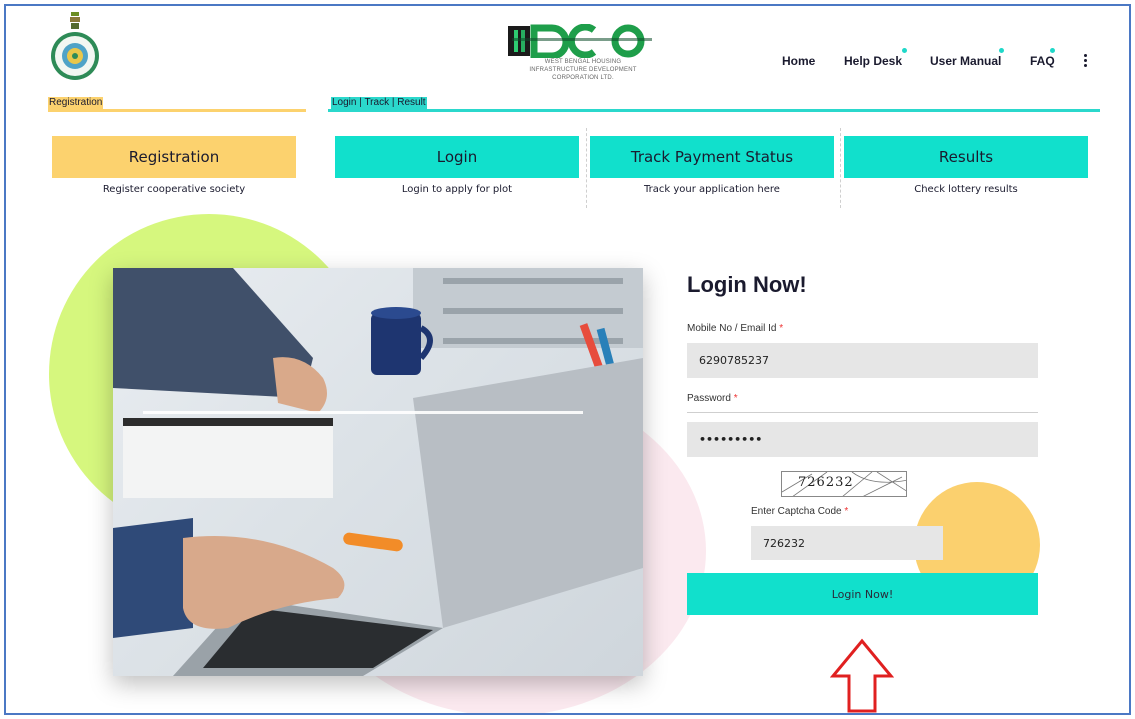 This screenshot has height=719, width=1135. What do you see at coordinates (709, 398) in the screenshot?
I see `password-label-text: Password` at bounding box center [709, 398].